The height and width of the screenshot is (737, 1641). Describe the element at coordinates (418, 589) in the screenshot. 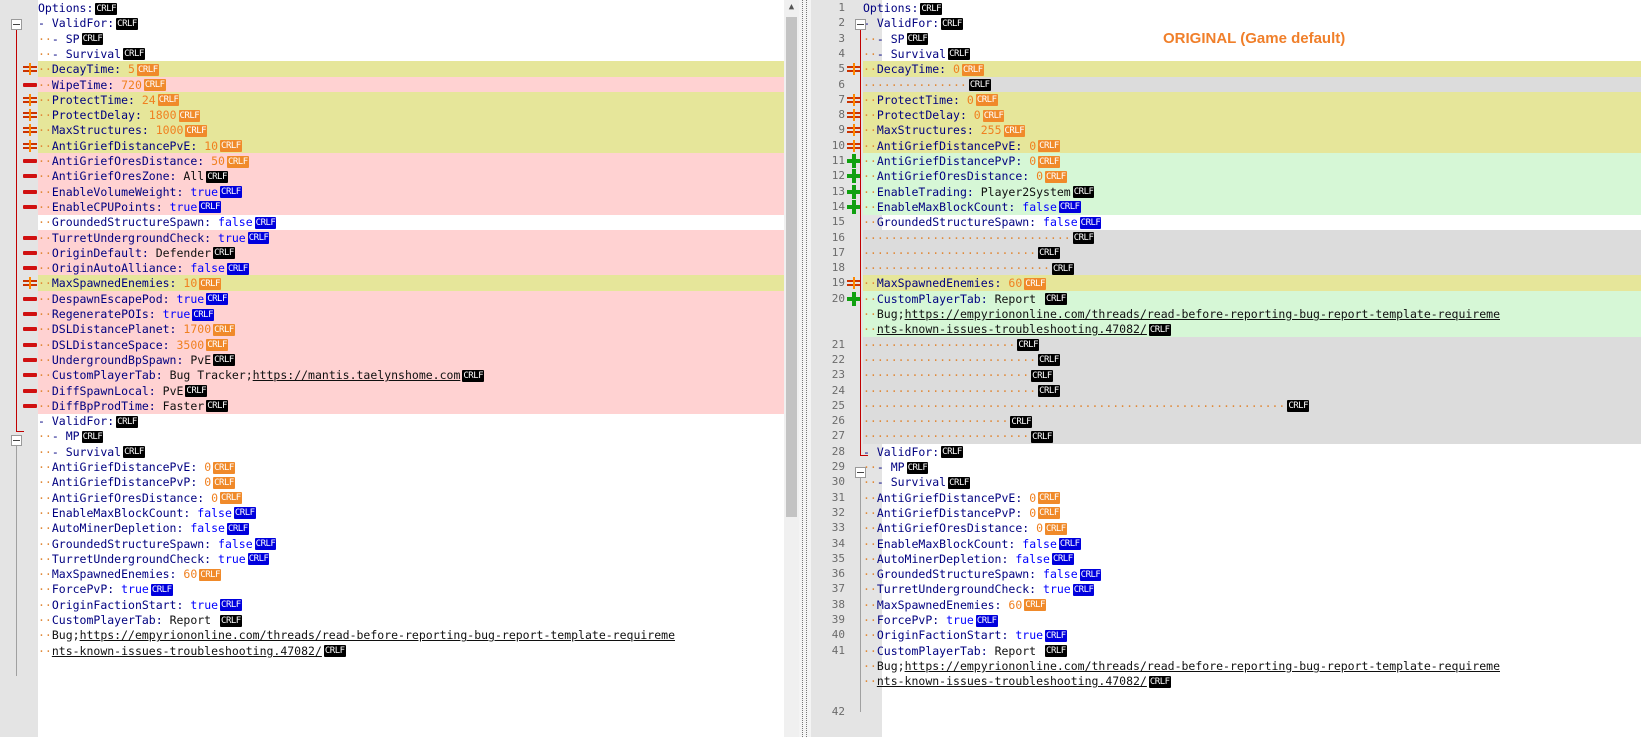

I see `code-line: ··ForcePvP: true CRLF` at that location.